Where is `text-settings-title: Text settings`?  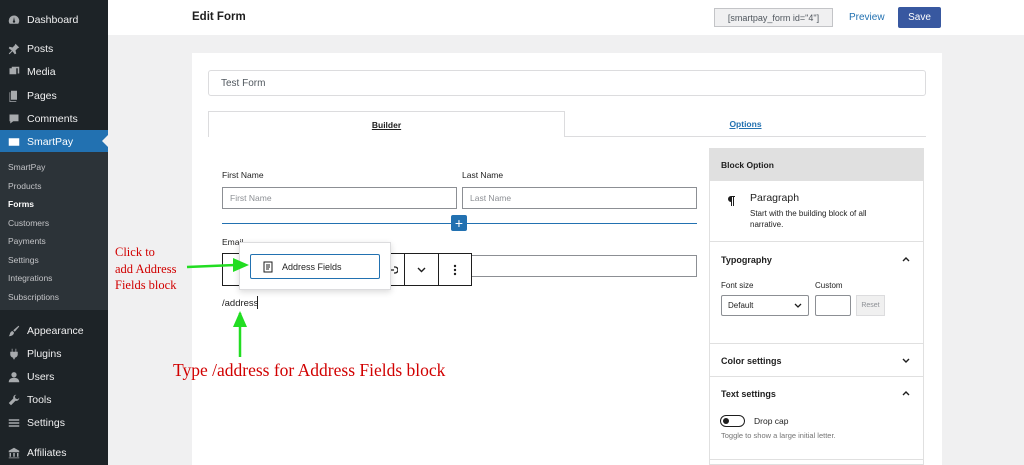 text-settings-title: Text settings is located at coordinates (748, 394).